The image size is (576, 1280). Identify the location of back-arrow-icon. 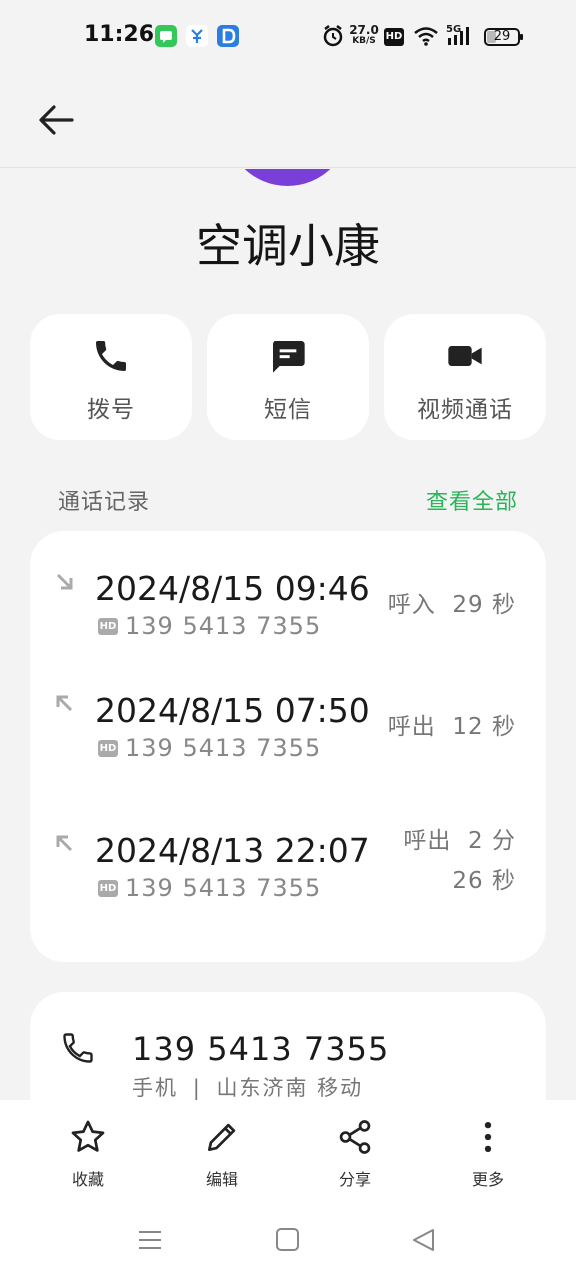
(56, 120).